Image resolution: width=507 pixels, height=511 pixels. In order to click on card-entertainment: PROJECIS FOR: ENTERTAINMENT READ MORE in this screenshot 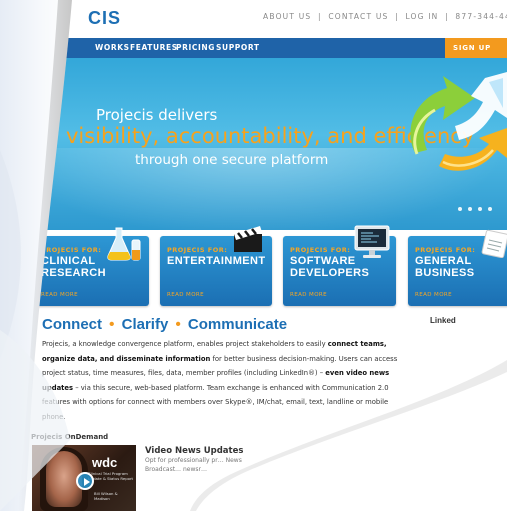, I will do `click(216, 266)`.